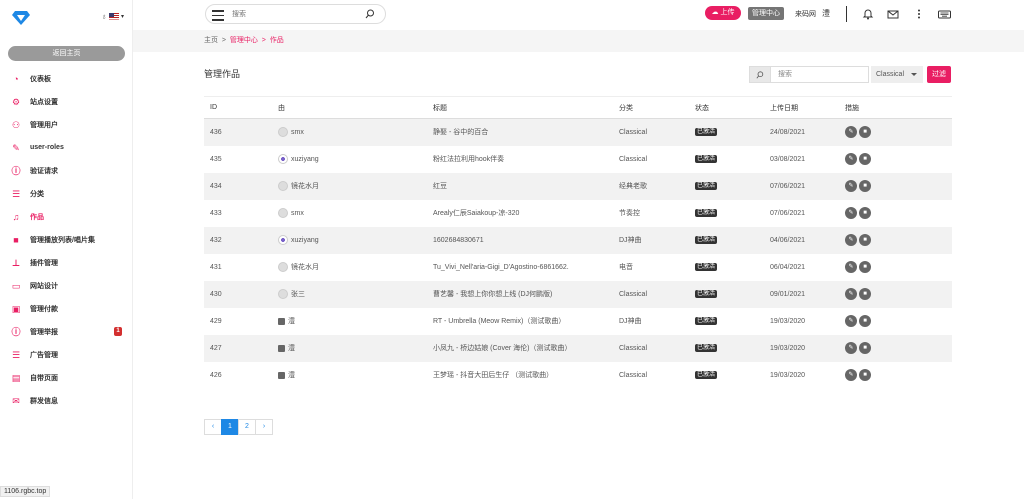 Image resolution: width=1024 pixels, height=499 pixels. Describe the element at coordinates (16, 170) in the screenshot. I see `alert-icon: ⓘ` at that location.